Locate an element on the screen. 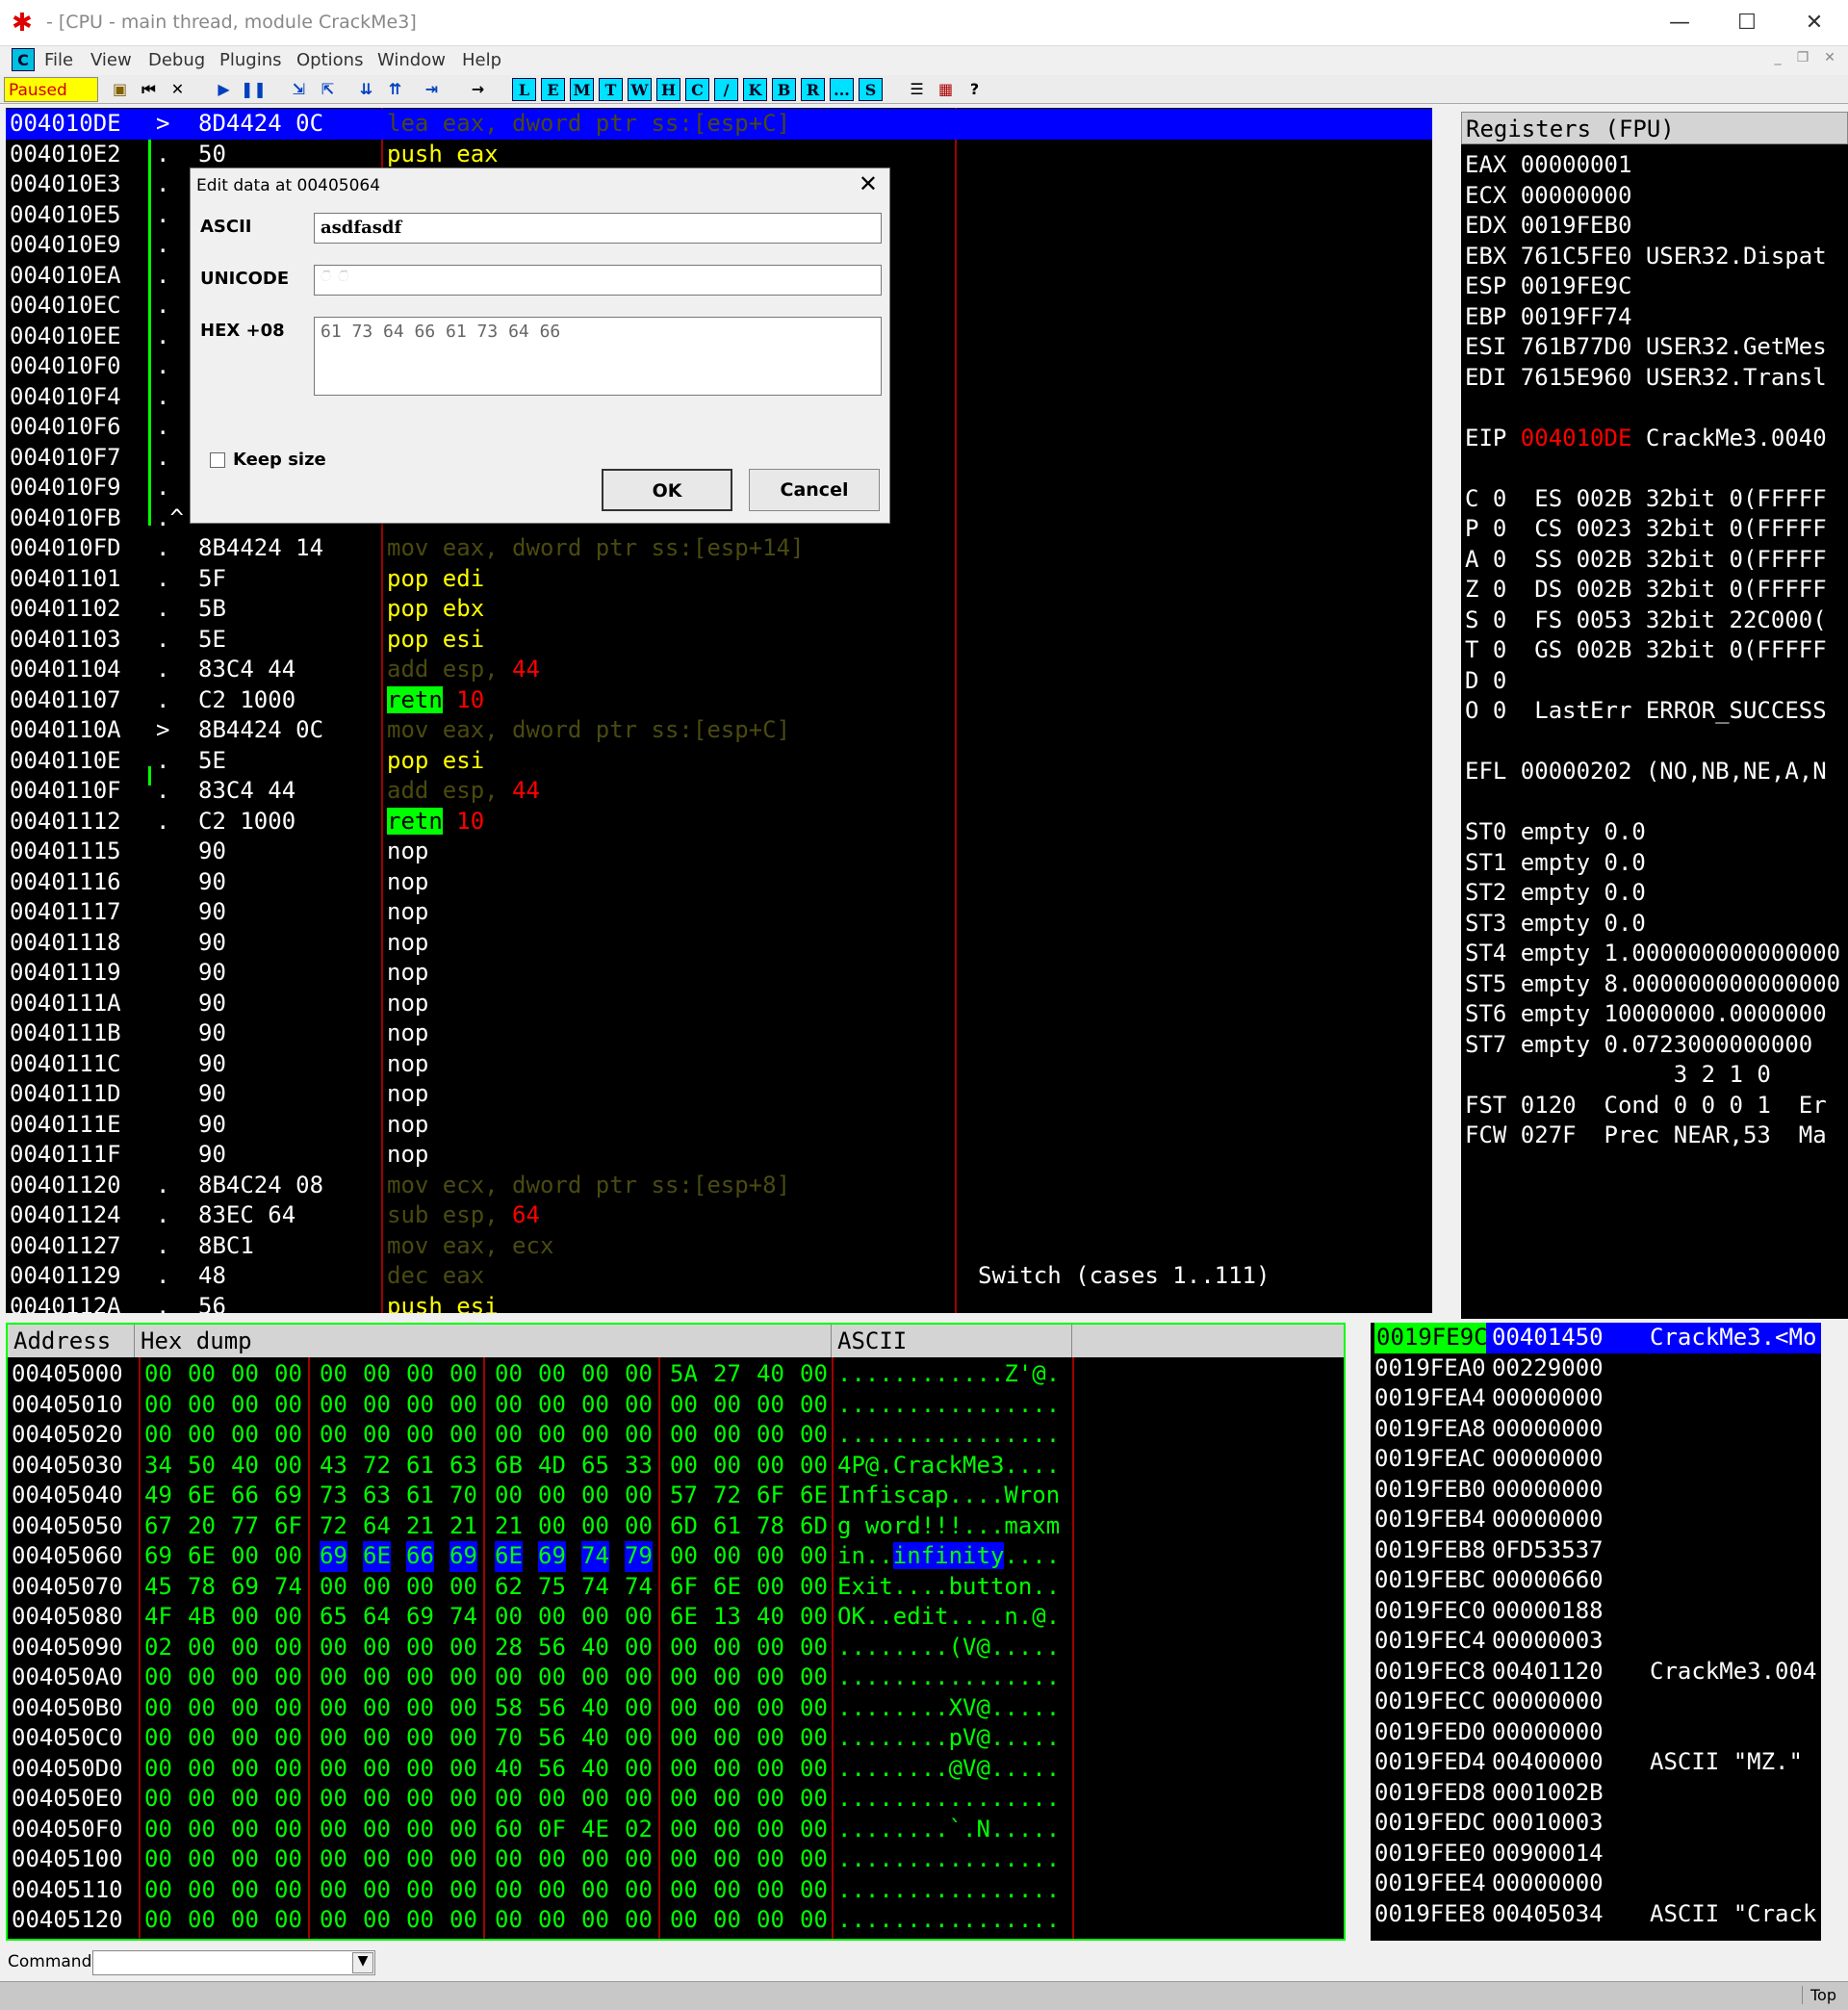 Image resolution: width=1848 pixels, height=2010 pixels. register-line: EDI 7615E960 USER32.Transl is located at coordinates (1646, 379).